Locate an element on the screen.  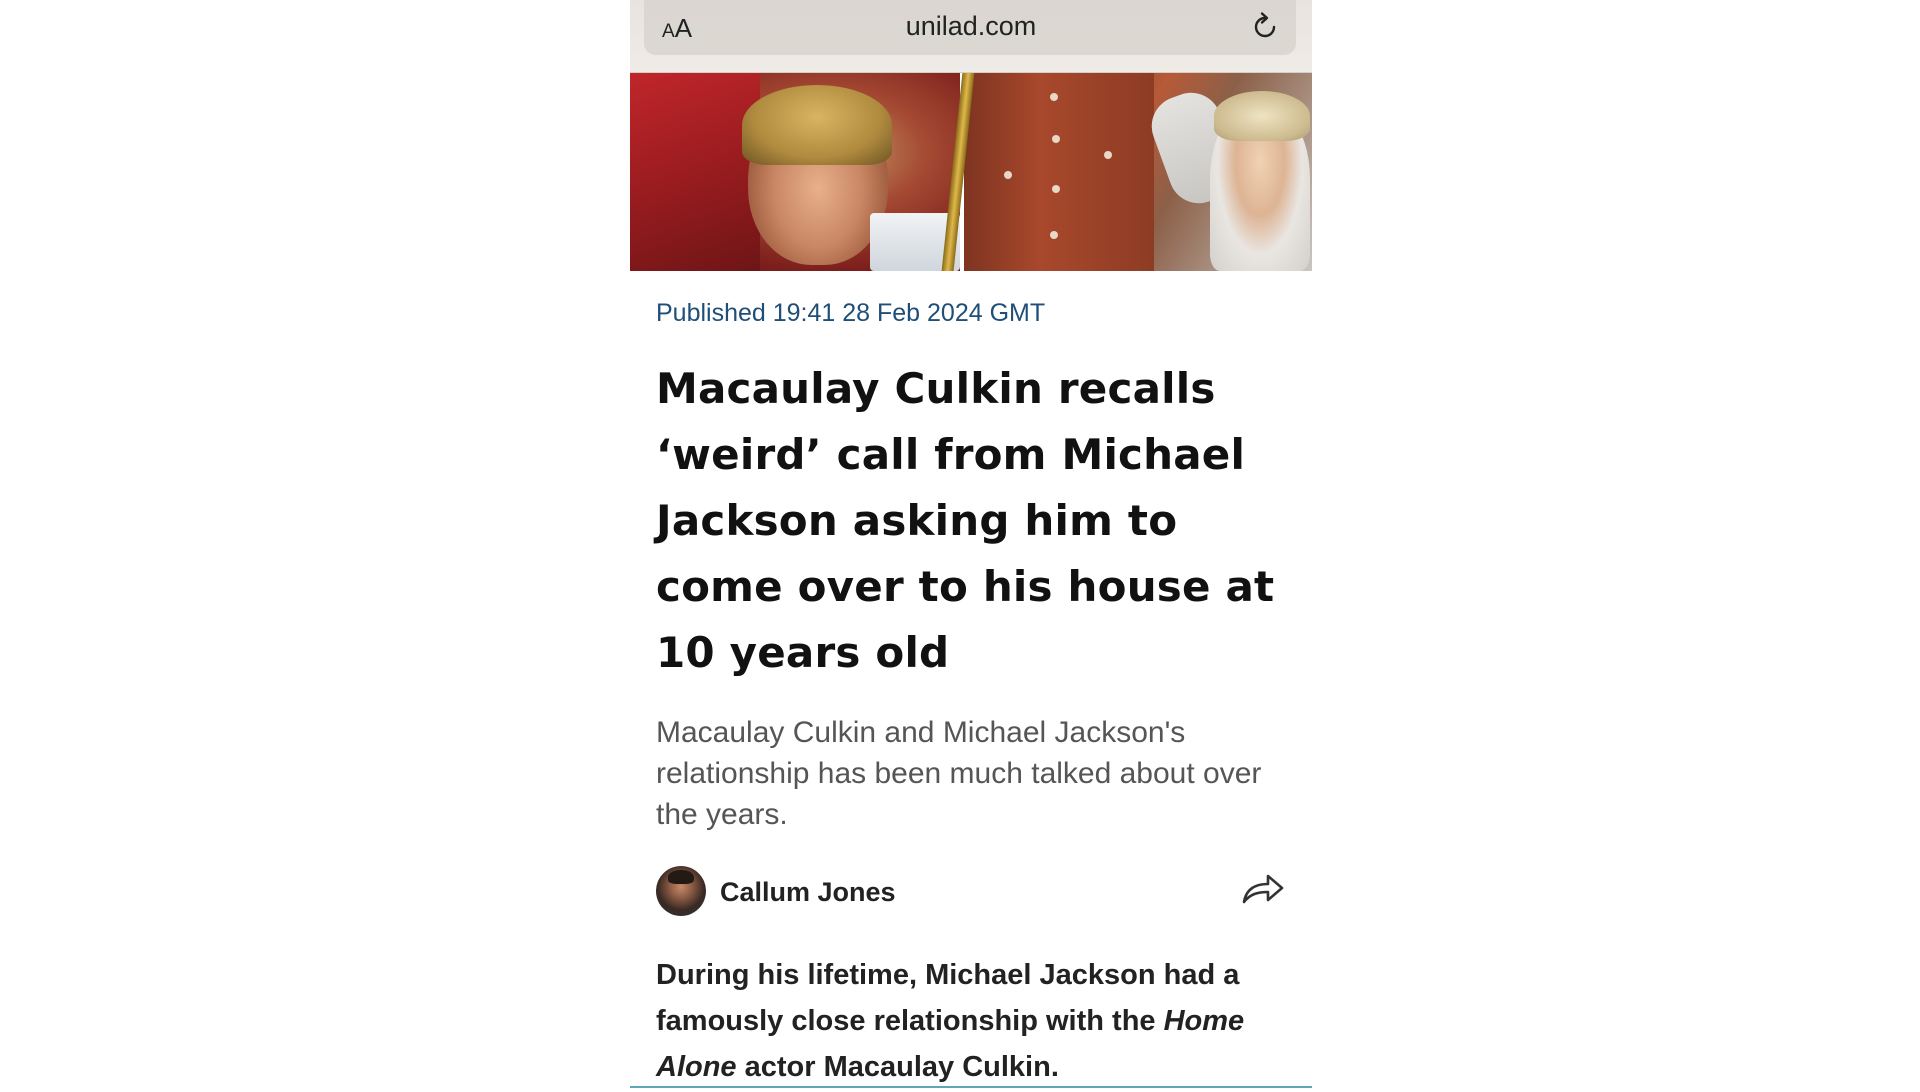
hero-image-left-panel is located at coordinates (795, 172).